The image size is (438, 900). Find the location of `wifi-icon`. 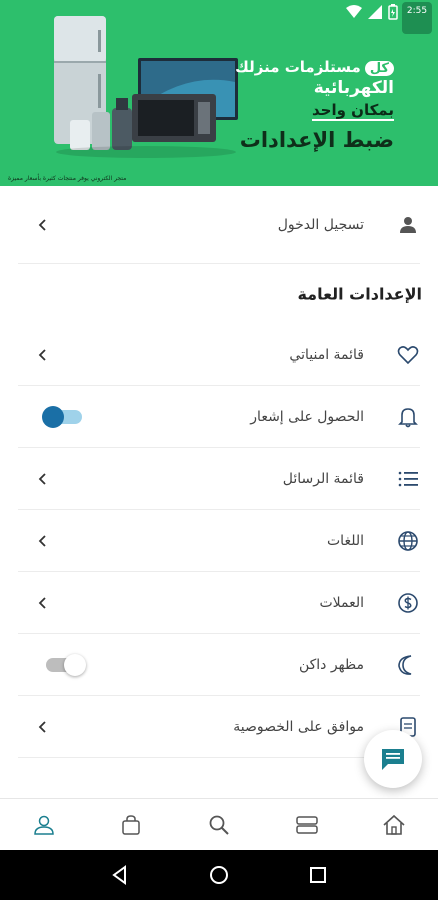

wifi-icon is located at coordinates (354, 11).